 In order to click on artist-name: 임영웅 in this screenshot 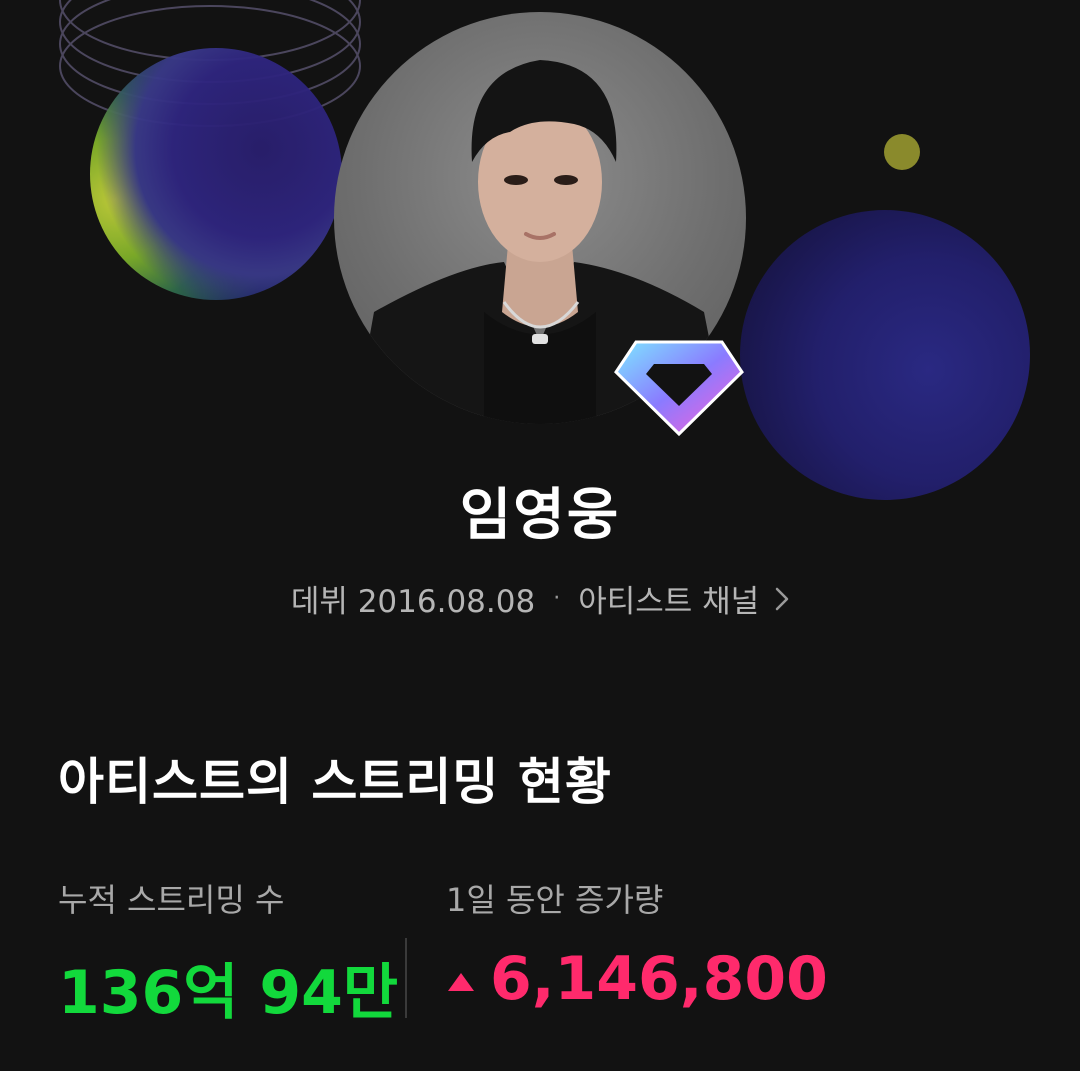, I will do `click(540, 515)`.